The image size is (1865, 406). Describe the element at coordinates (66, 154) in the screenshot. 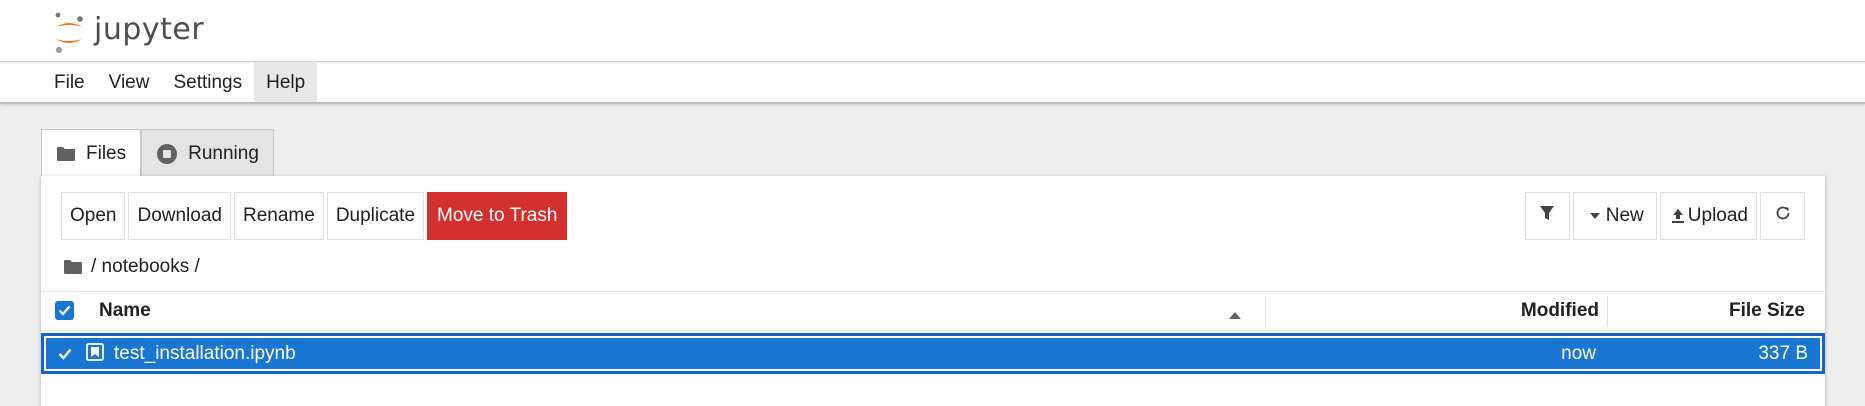

I see `folder-icon` at that location.